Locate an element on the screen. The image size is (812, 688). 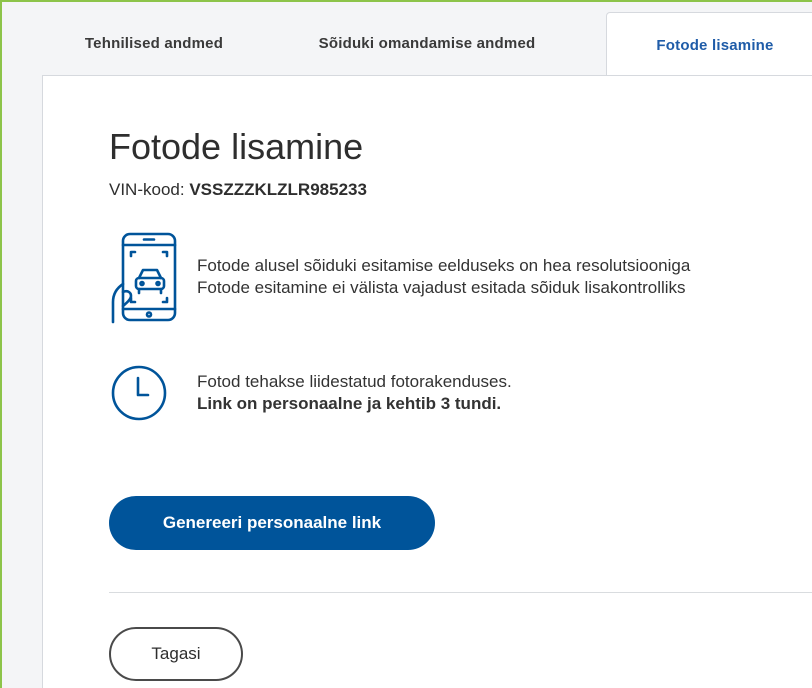
vin-value: VSSZZZKLZLR985233 is located at coordinates (278, 189).